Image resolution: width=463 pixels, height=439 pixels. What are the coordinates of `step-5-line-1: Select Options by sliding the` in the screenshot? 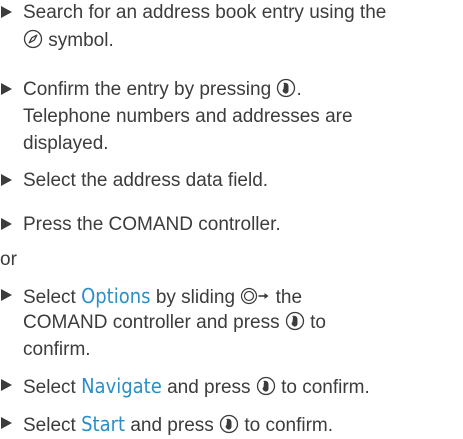 It's located at (163, 296).